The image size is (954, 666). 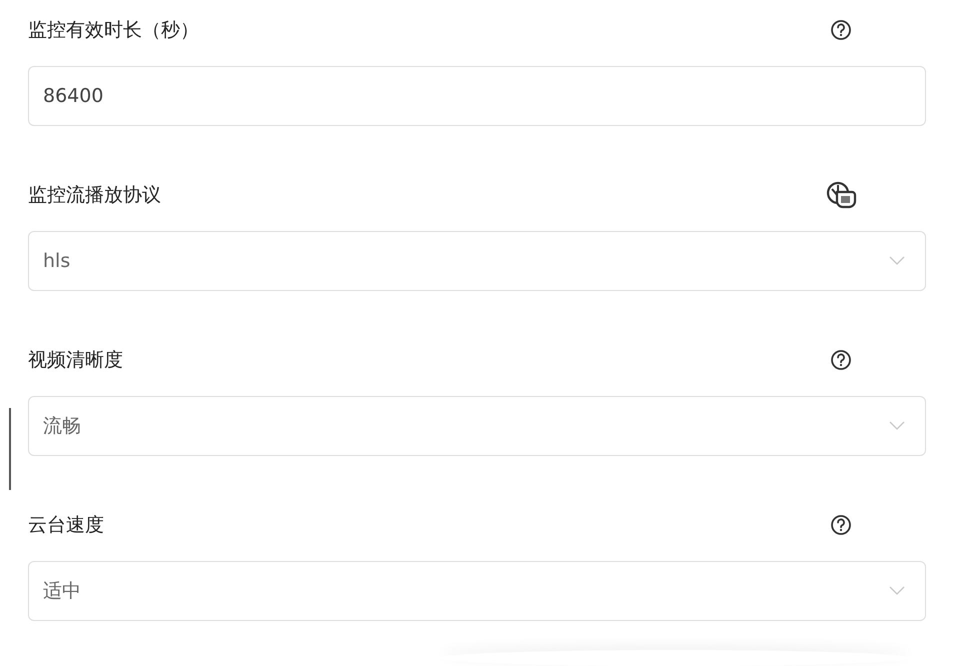 What do you see at coordinates (477, 591) in the screenshot?
I see `select-field: 适中` at bounding box center [477, 591].